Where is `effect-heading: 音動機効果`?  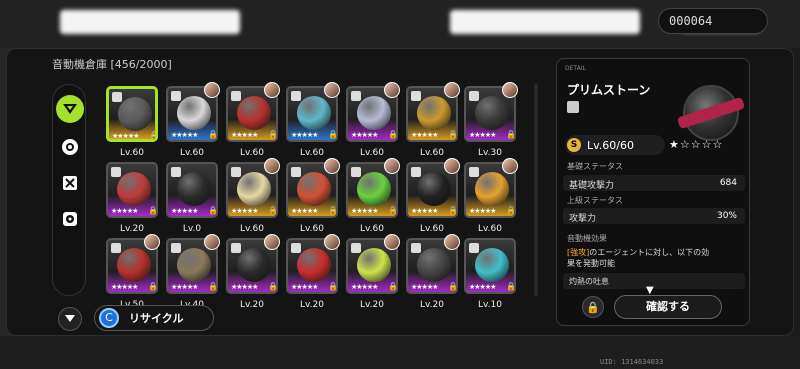
effect-heading: 音動機効果 is located at coordinates (587, 238).